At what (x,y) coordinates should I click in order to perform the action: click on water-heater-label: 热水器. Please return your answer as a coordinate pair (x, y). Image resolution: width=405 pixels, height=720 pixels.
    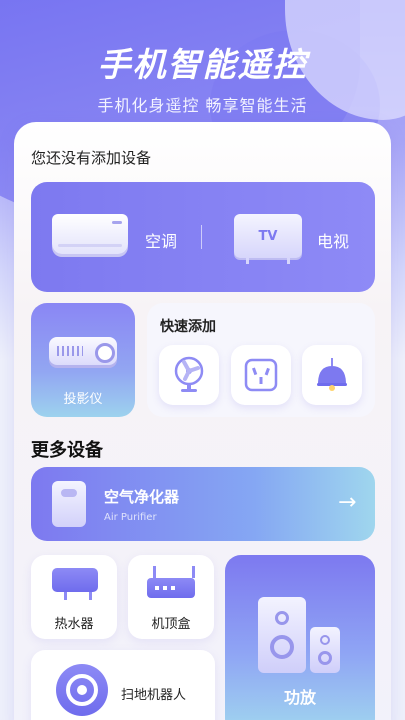
    Looking at the image, I should click on (74, 624).